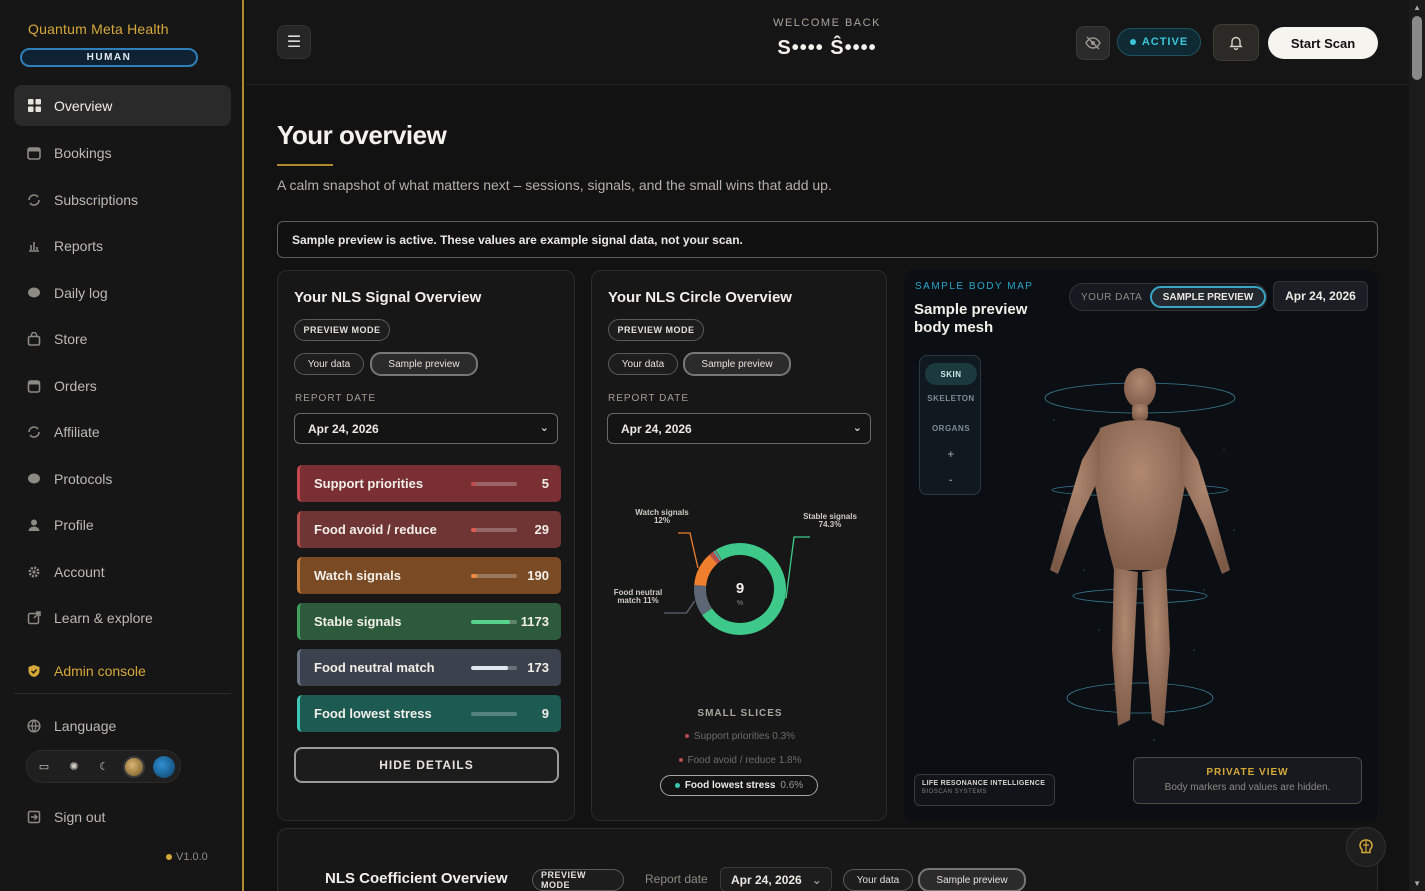 Image resolution: width=1425 pixels, height=891 pixels. I want to click on layer-organs-button: ORGANS, so click(951, 428).